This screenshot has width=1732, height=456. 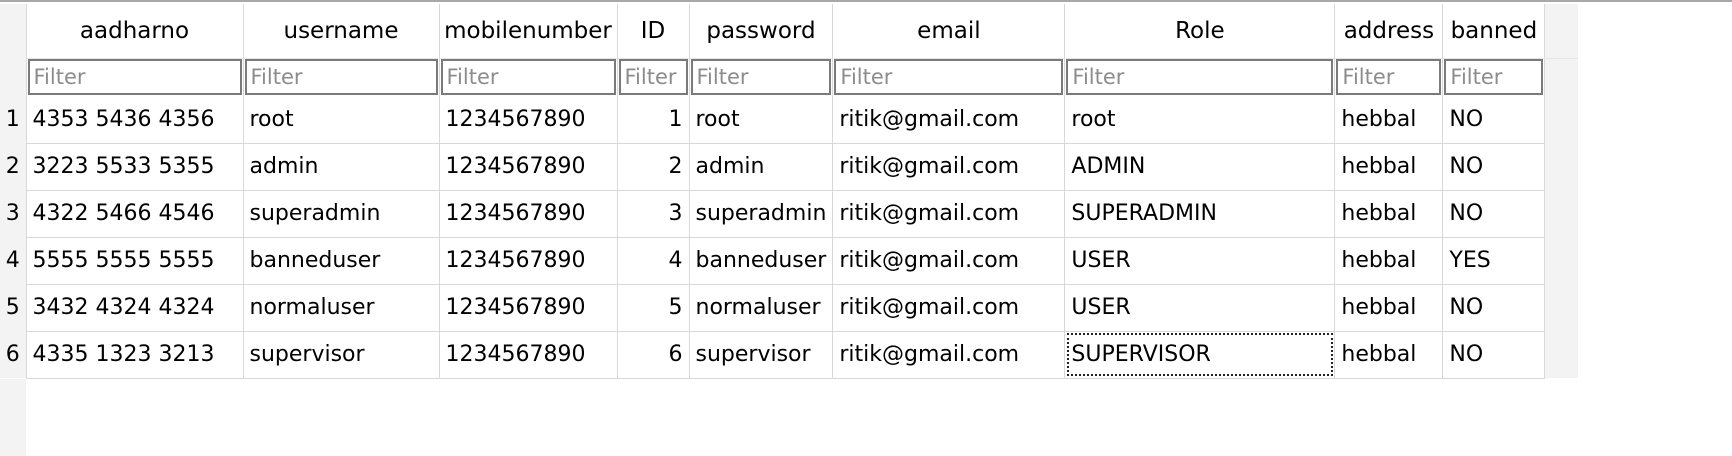 What do you see at coordinates (135, 31) in the screenshot?
I see `column-header-aadharno: aadharno` at bounding box center [135, 31].